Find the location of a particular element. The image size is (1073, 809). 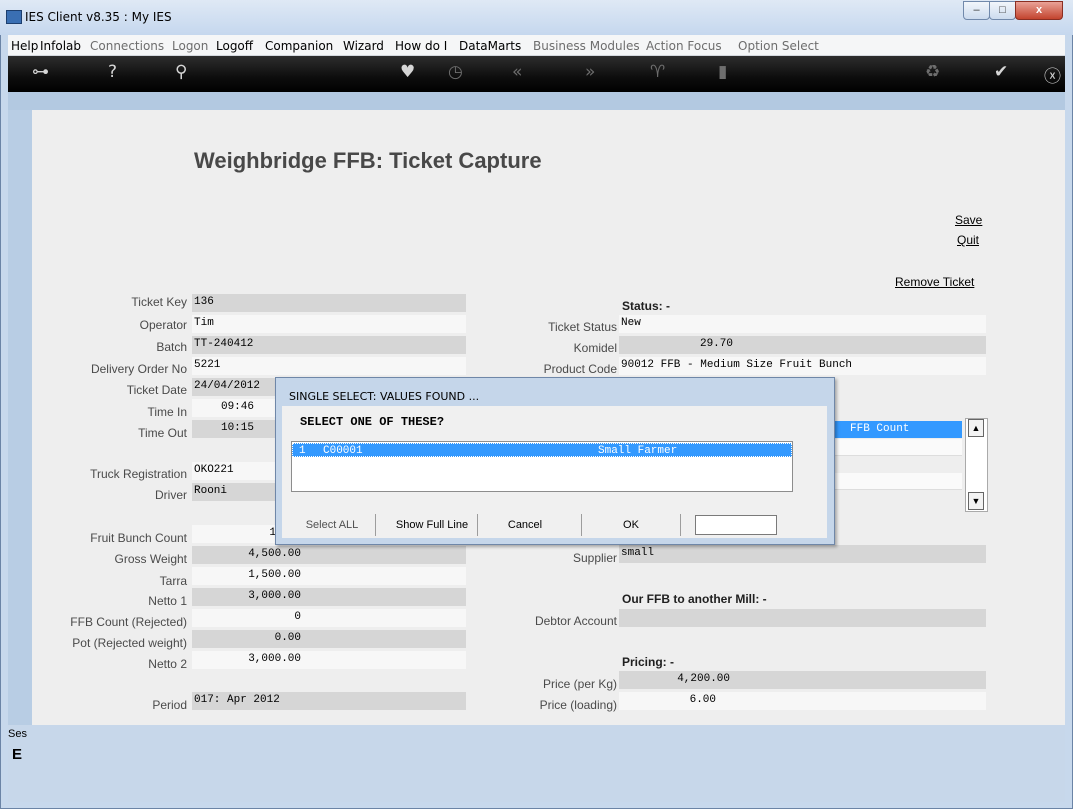

mill-heading: Our FFB to another Mill: - is located at coordinates (694, 599).